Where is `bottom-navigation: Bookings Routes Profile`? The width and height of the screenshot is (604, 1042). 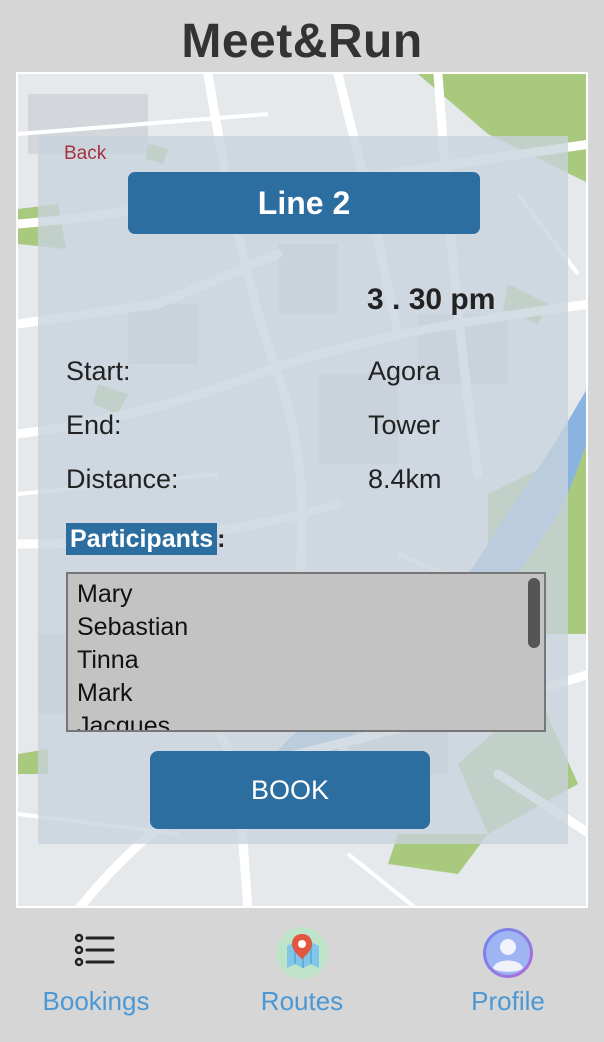
bottom-navigation: Bookings Routes Profile is located at coordinates (302, 976).